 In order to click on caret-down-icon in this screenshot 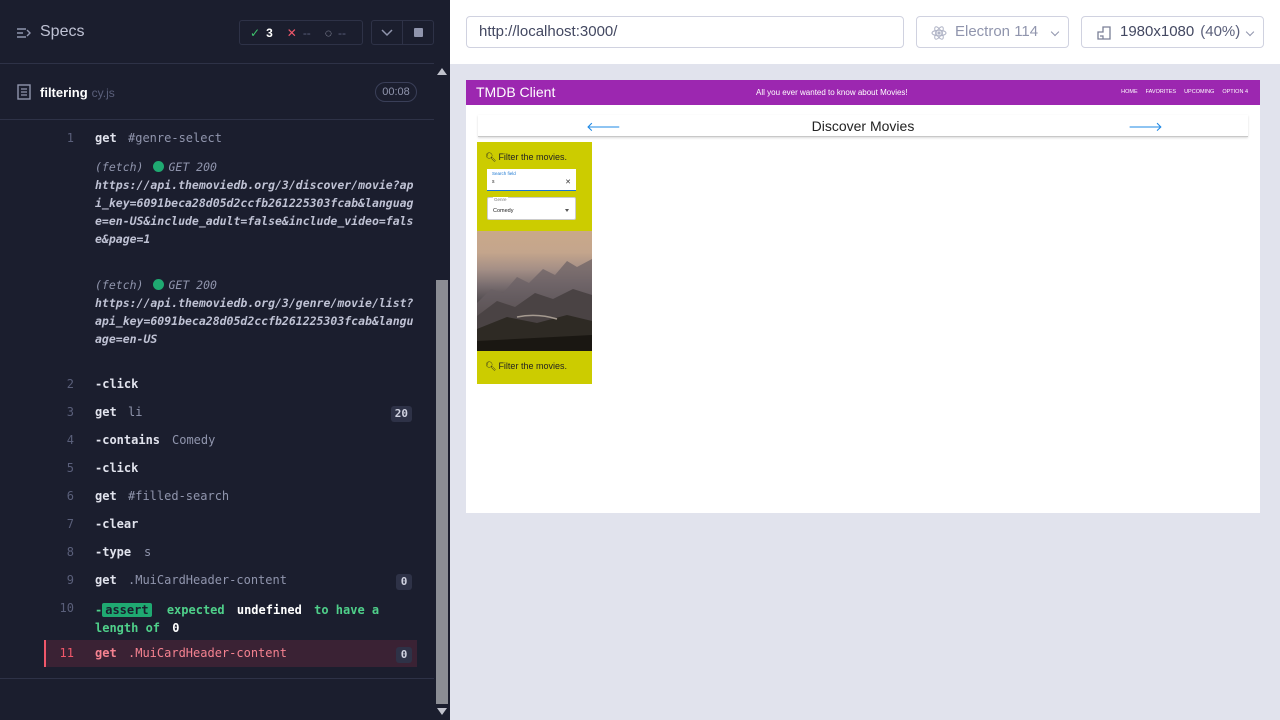, I will do `click(567, 210)`.